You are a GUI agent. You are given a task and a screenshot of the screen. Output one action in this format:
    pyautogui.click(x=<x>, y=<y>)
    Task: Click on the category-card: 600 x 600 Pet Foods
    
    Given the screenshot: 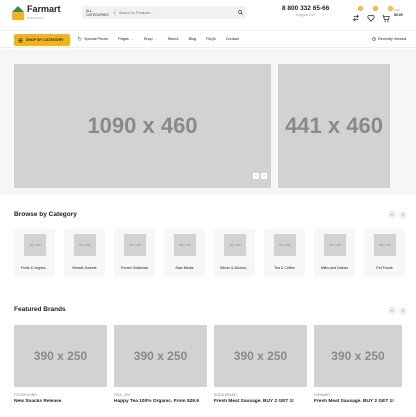 What is the action you would take?
    pyautogui.click(x=384, y=253)
    